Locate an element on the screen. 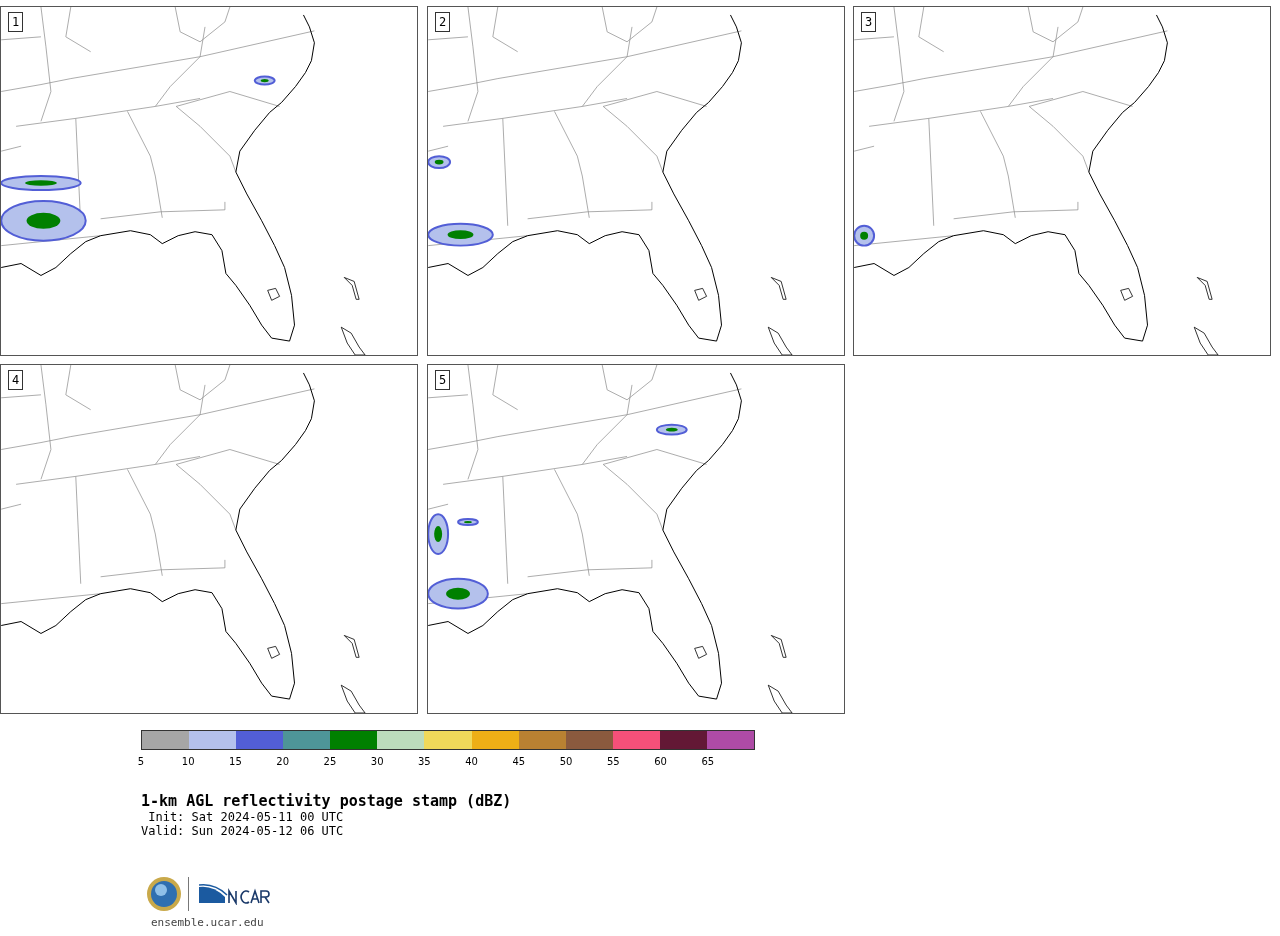  init-time: Init: Sat 2024-05-11 00 UTC is located at coordinates (246, 817).